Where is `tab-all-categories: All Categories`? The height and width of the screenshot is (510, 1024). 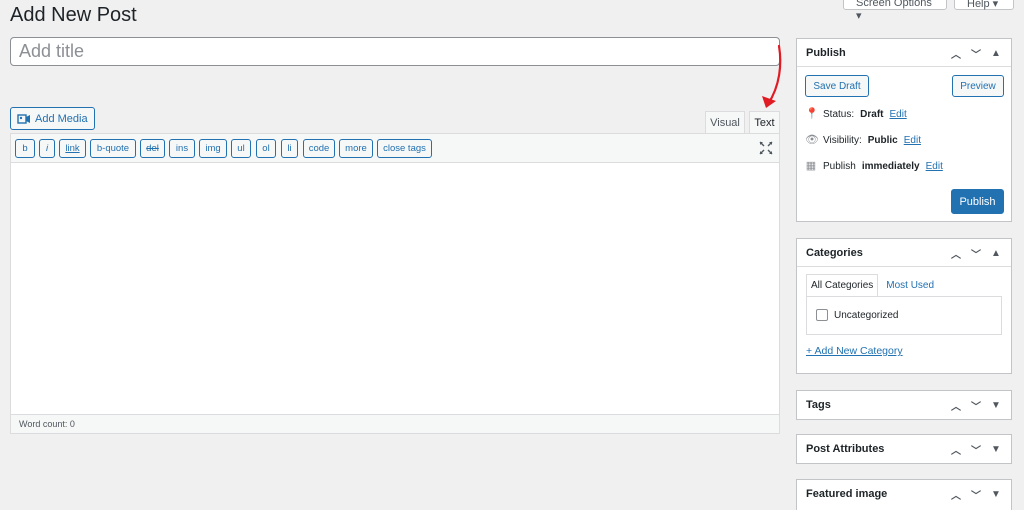 tab-all-categories: All Categories is located at coordinates (842, 285).